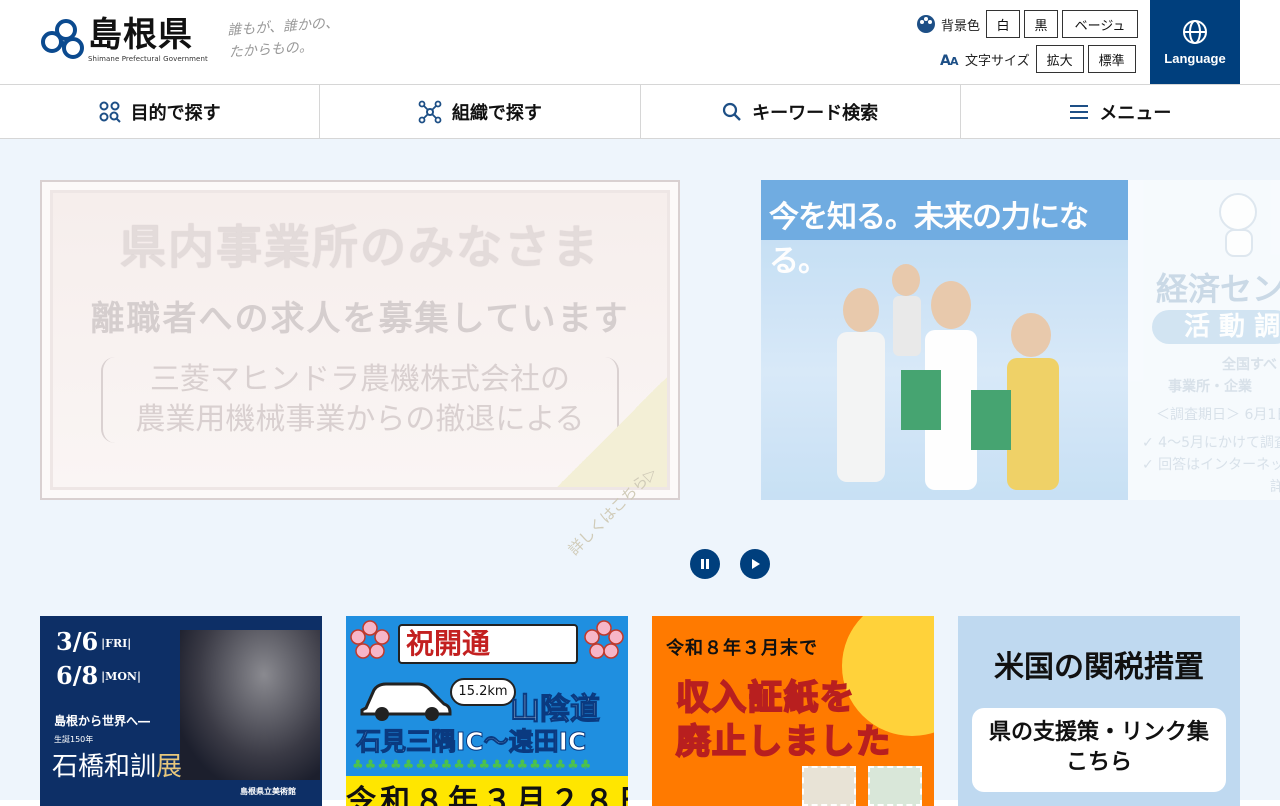 The image size is (1280, 806). Describe the element at coordinates (1275, 487) in the screenshot. I see `slide3-line6: 詳` at that location.